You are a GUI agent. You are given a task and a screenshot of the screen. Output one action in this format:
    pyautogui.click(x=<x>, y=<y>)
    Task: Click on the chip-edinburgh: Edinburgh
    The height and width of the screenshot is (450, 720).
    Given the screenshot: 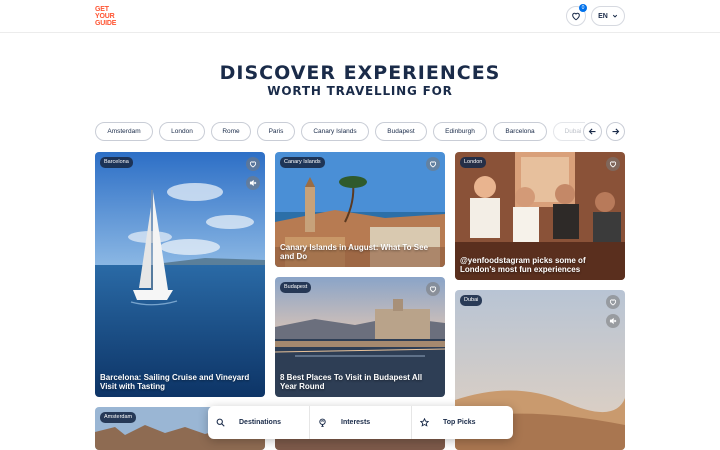 What is the action you would take?
    pyautogui.click(x=460, y=131)
    